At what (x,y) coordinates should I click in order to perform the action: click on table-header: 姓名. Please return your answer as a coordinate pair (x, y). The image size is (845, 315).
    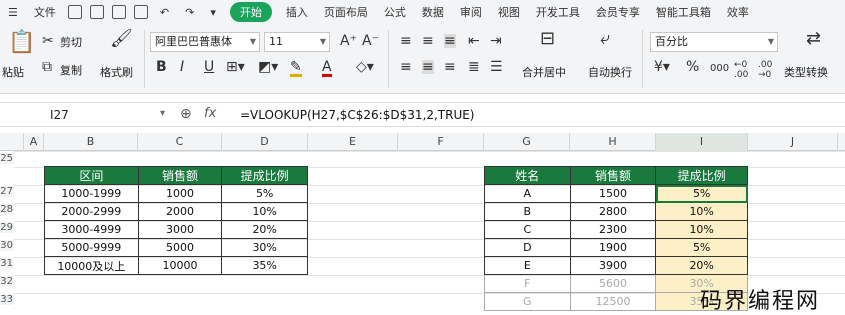
    Looking at the image, I should click on (527, 175).